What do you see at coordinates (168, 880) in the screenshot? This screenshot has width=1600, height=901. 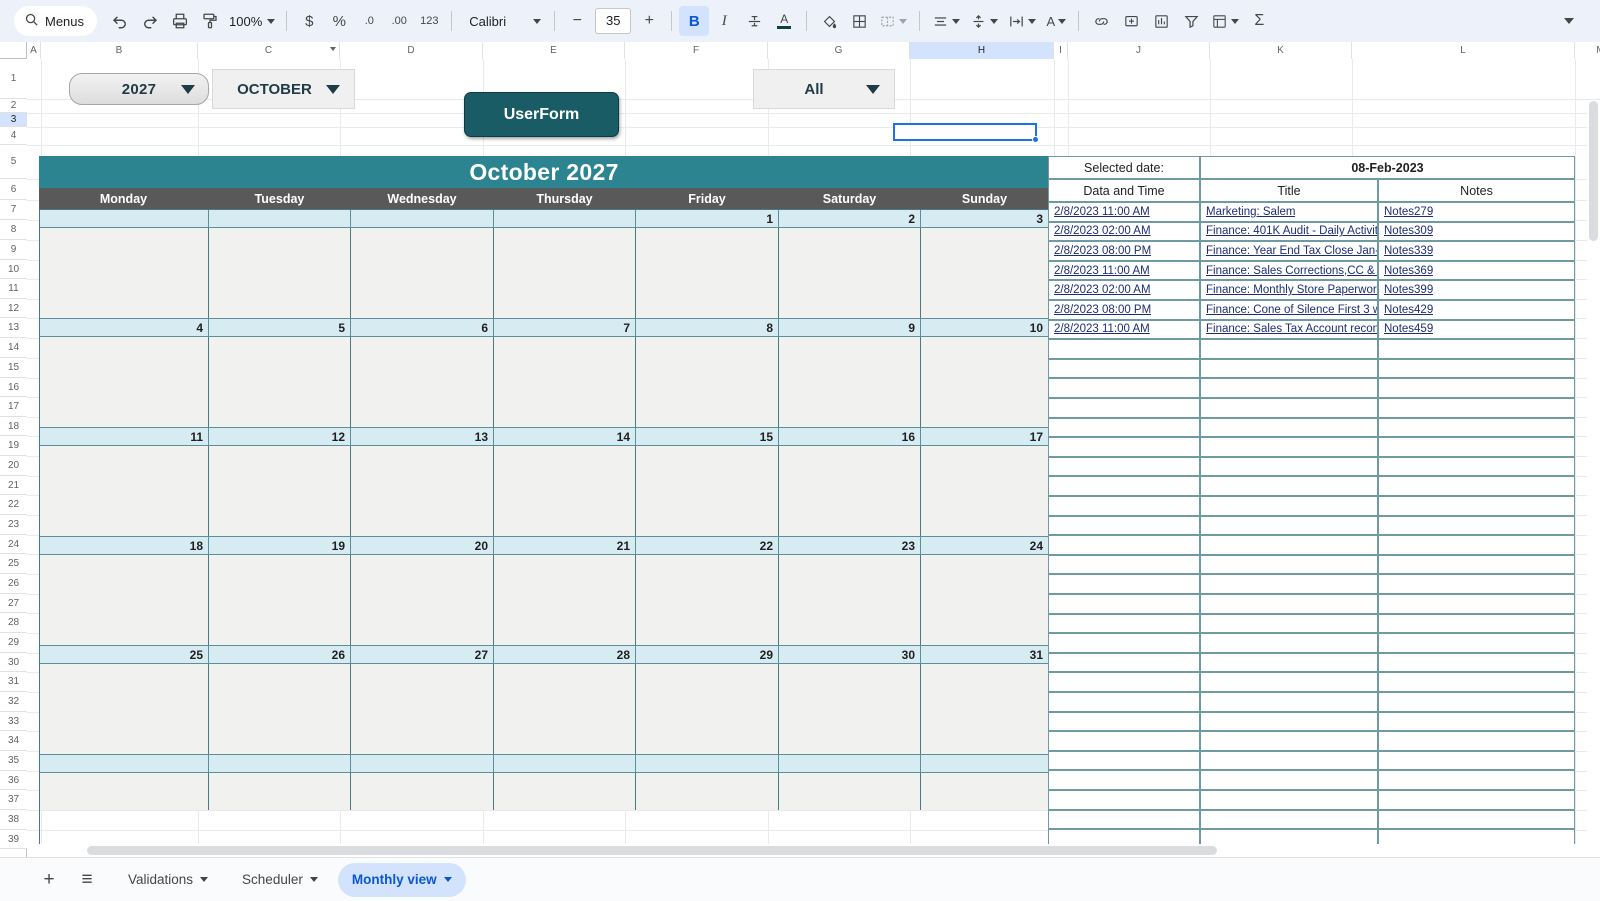 I see `sheet-tab-validations: Validations` at bounding box center [168, 880].